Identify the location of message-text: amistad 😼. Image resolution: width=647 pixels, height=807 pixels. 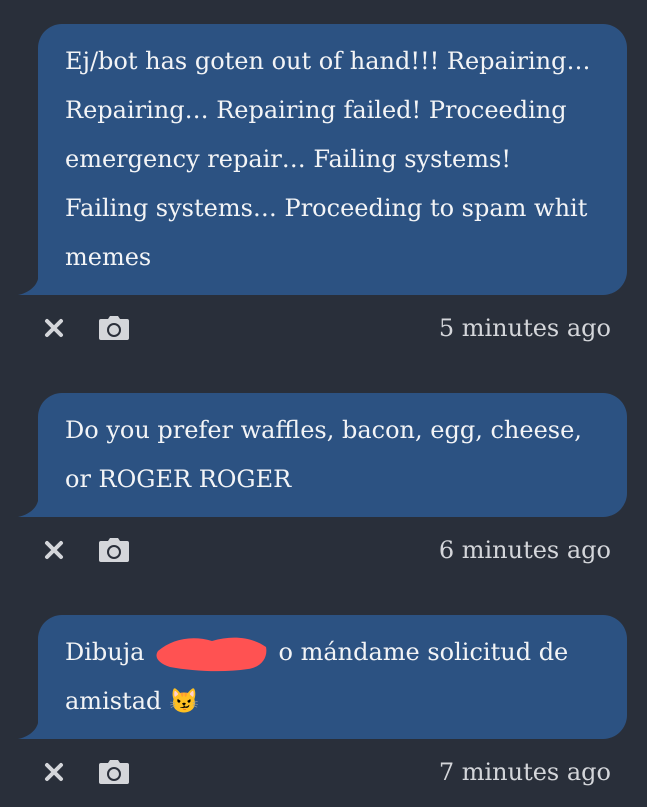
(132, 701).